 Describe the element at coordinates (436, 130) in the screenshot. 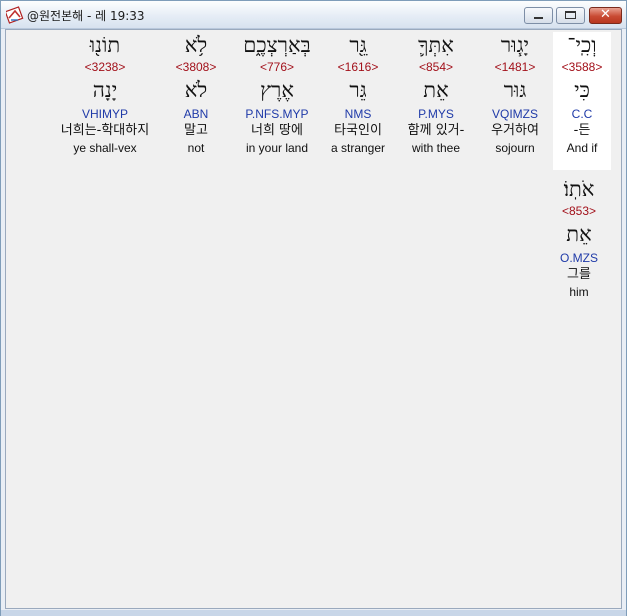

I see `korean-gloss: 함께 있거-` at that location.